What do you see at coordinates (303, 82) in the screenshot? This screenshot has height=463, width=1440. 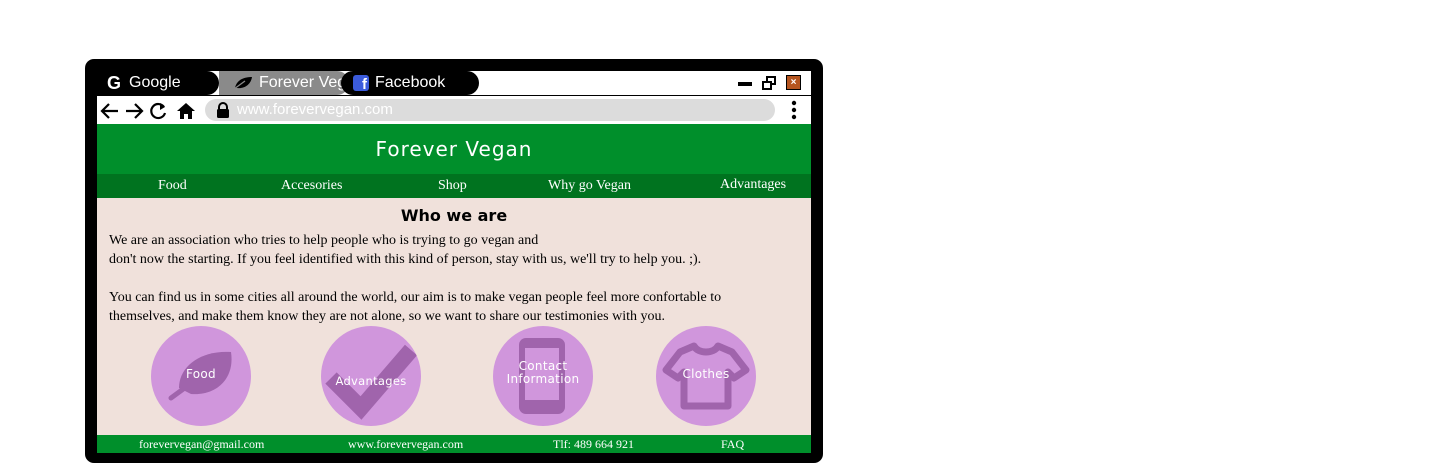 I see `tab-label: Forever Veg` at bounding box center [303, 82].